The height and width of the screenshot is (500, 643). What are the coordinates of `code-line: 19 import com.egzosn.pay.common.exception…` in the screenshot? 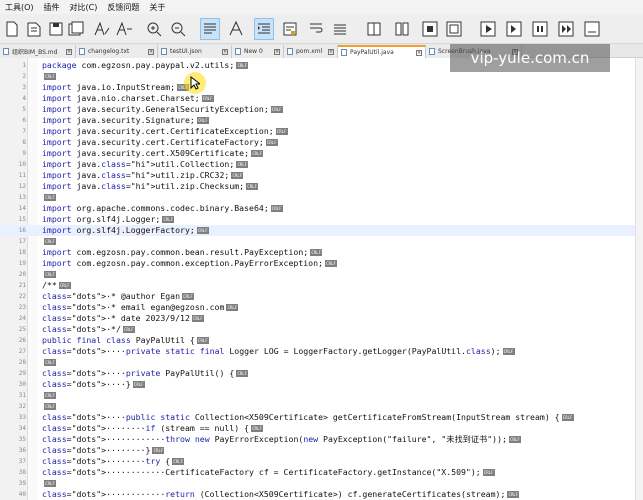 It's located at (321, 263).